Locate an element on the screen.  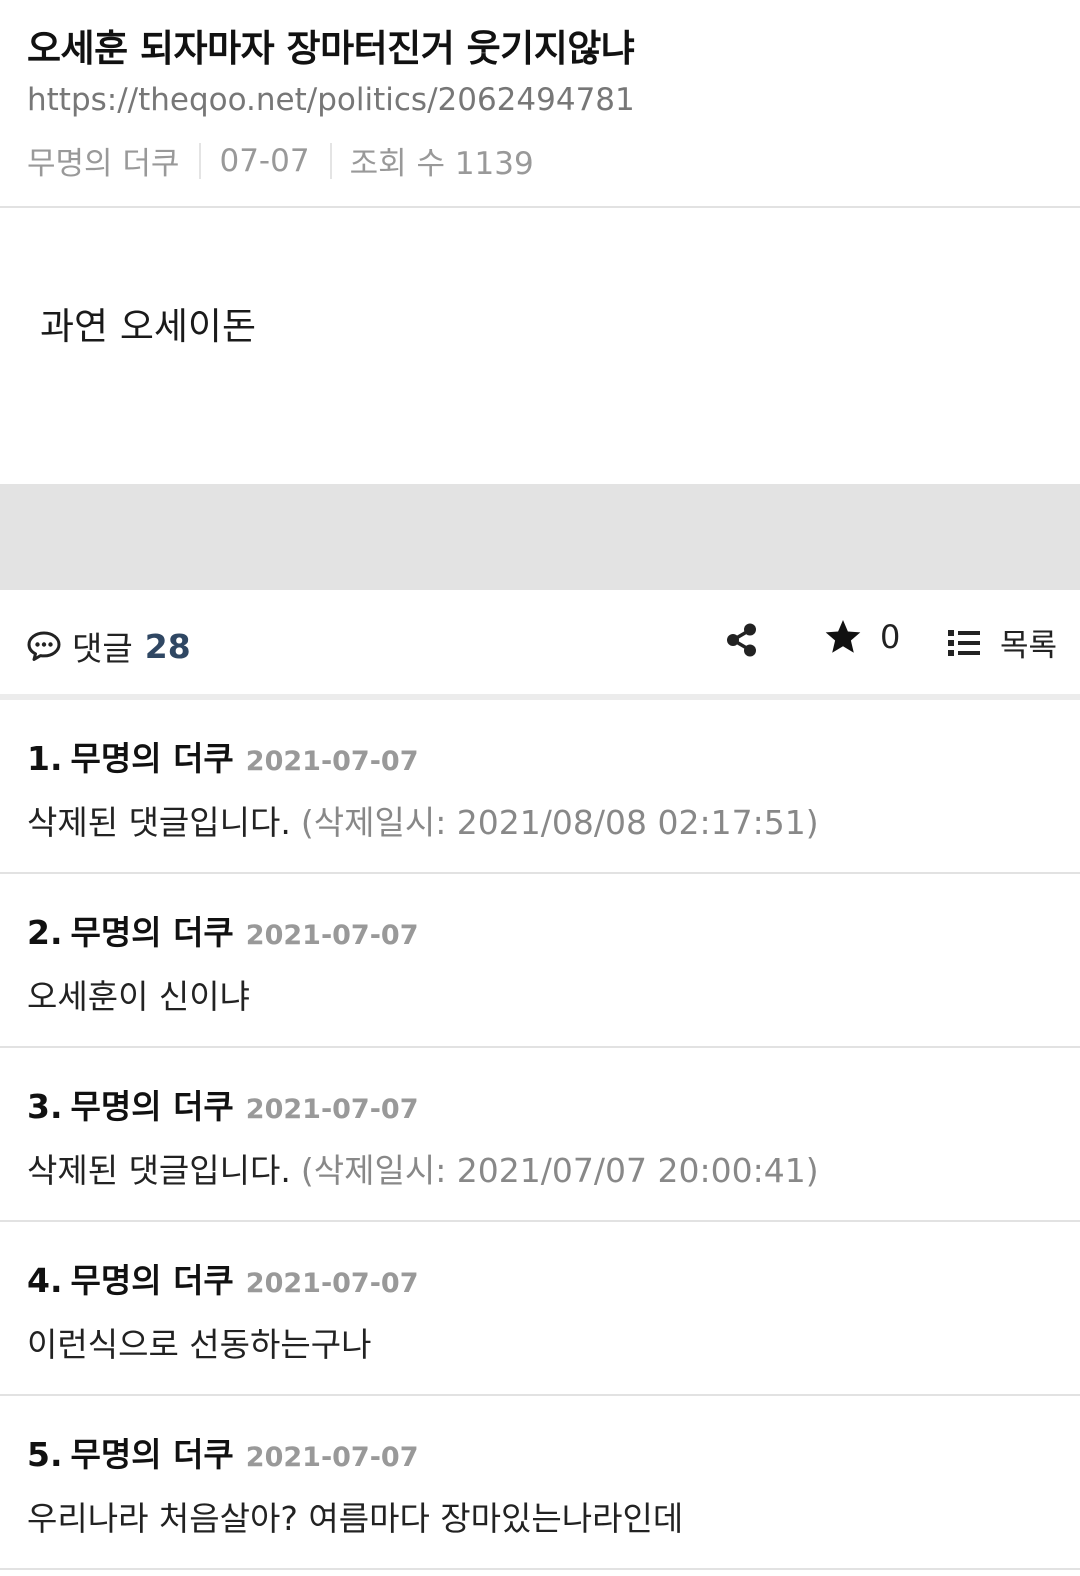
list-icon is located at coordinates (964, 642).